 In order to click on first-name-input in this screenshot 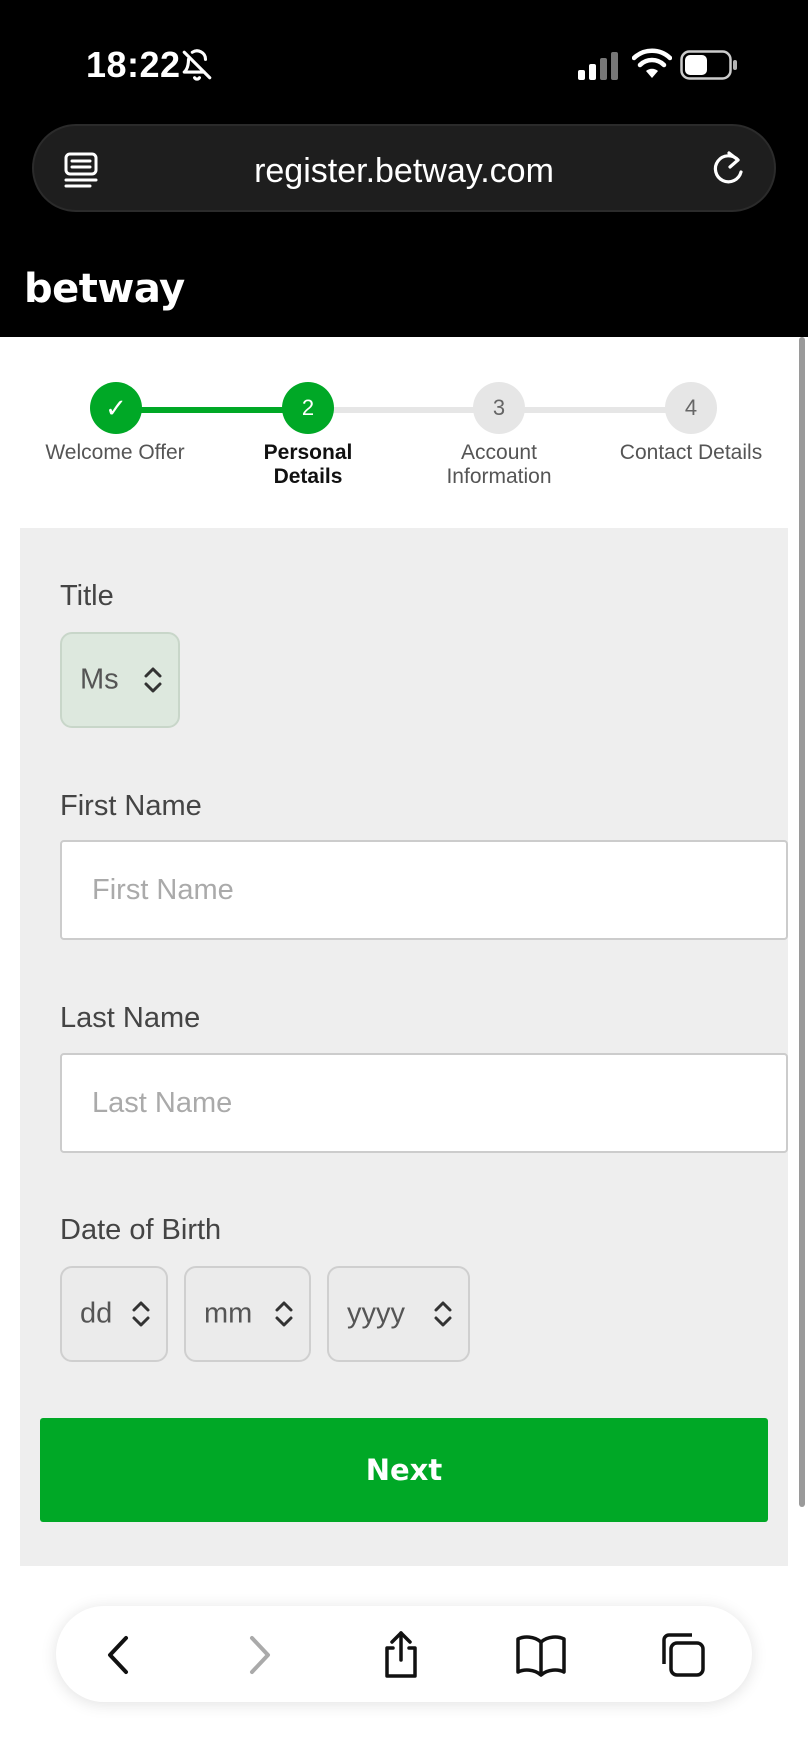, I will do `click(424, 890)`.